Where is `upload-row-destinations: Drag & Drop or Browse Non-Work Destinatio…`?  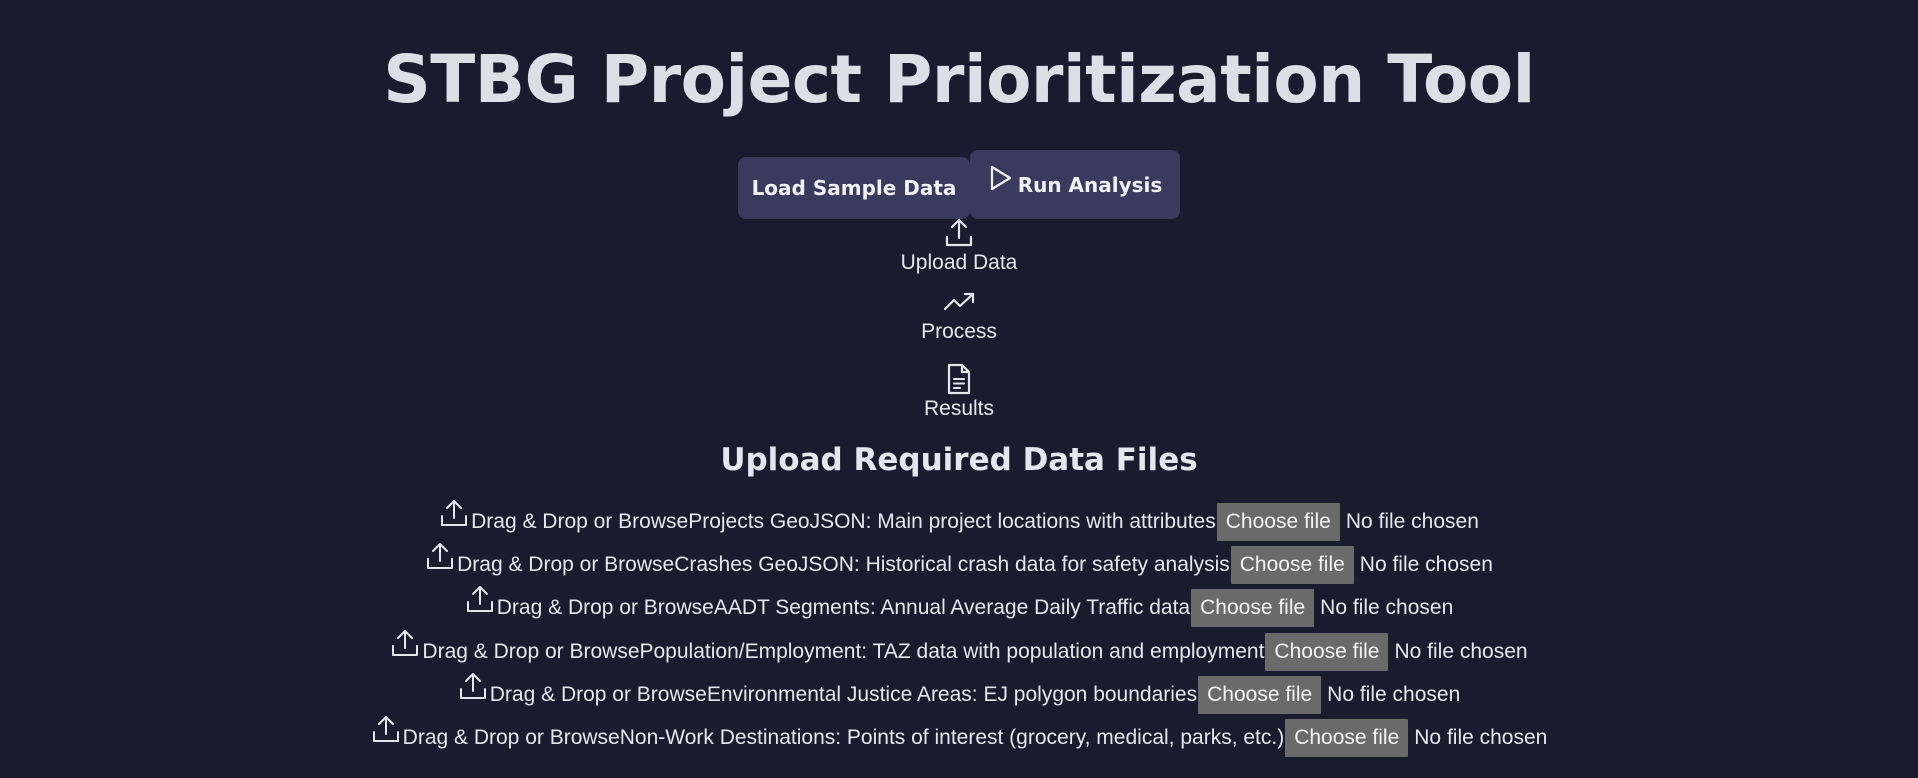
upload-row-destinations: Drag & Drop or Browse Non-Work Destinatio… is located at coordinates (959, 737).